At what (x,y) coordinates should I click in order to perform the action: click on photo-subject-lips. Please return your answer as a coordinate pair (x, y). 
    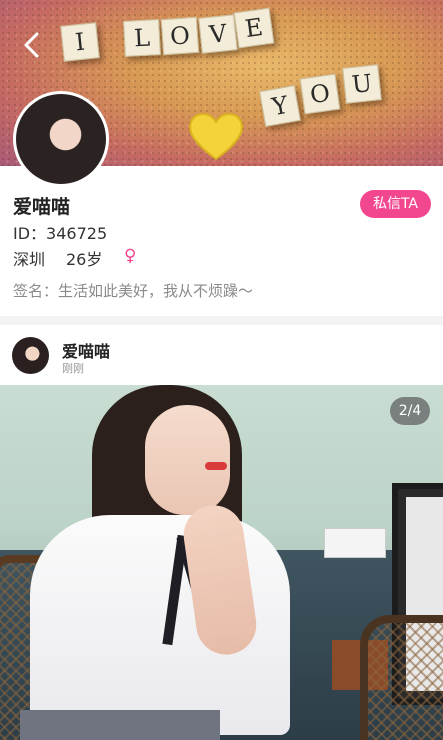
    Looking at the image, I should click on (216, 466).